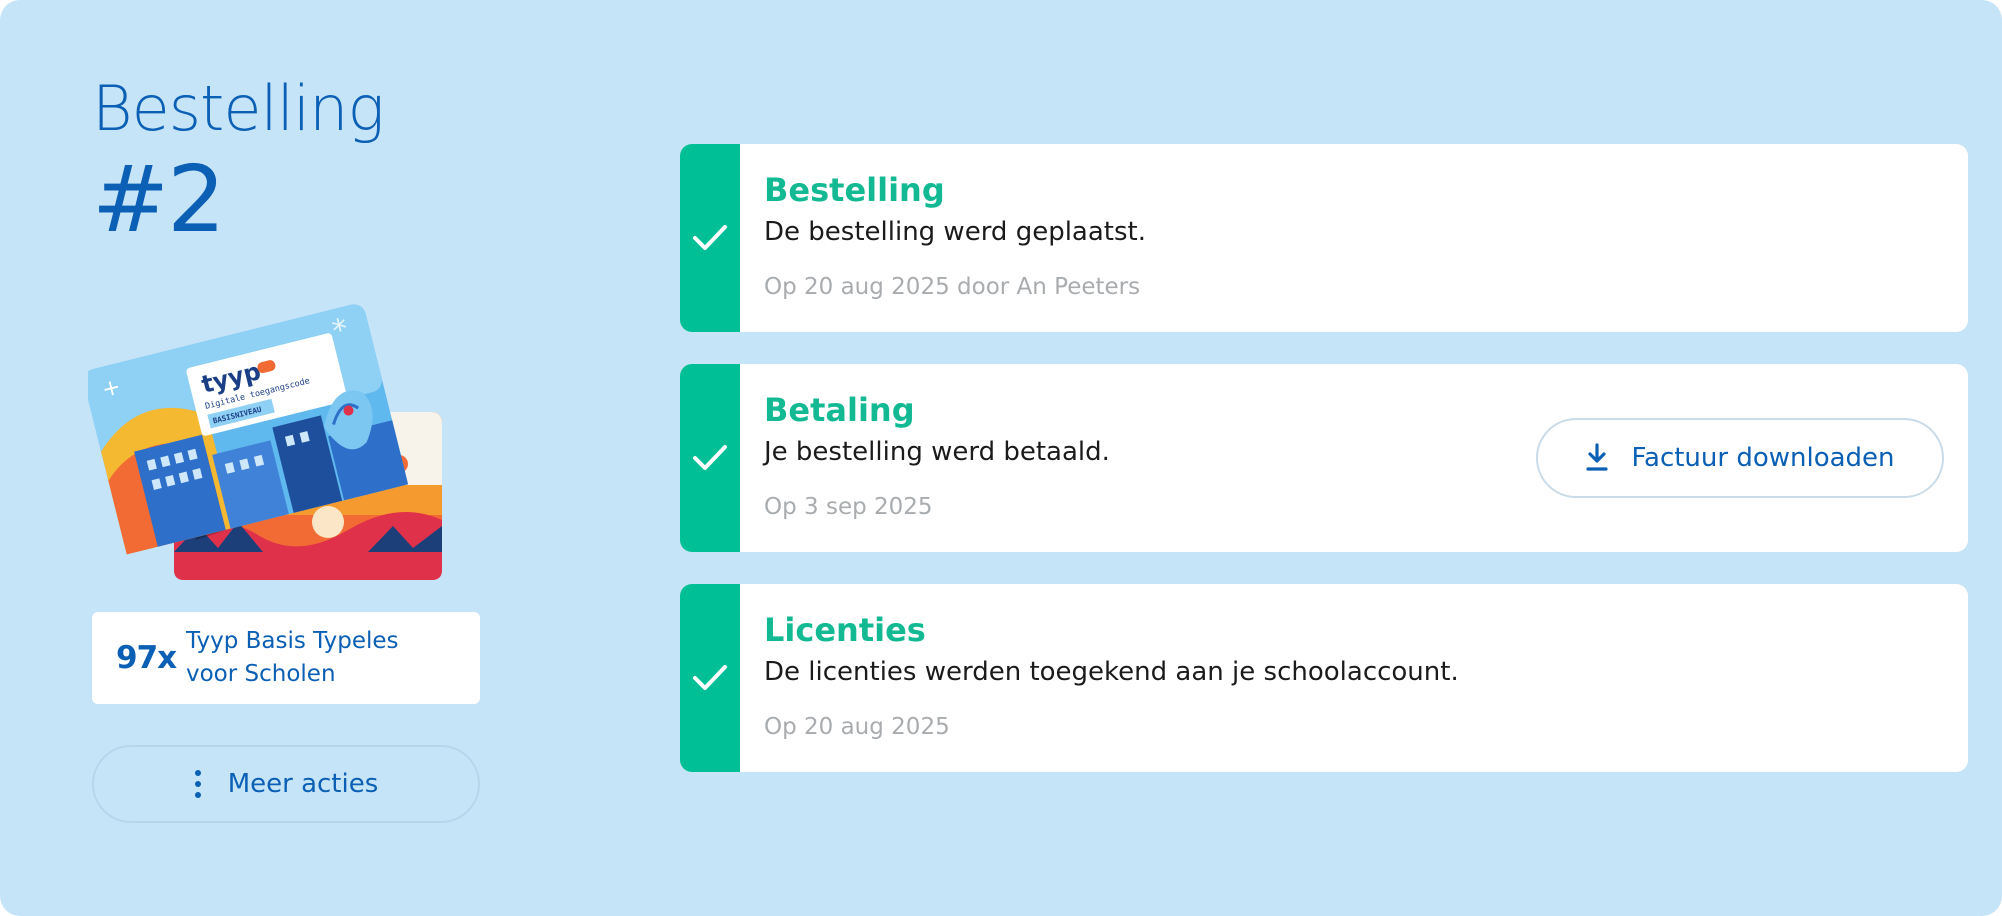 The image size is (2002, 916). Describe the element at coordinates (848, 507) in the screenshot. I see `step-meta: Op 3 sep 2025` at that location.